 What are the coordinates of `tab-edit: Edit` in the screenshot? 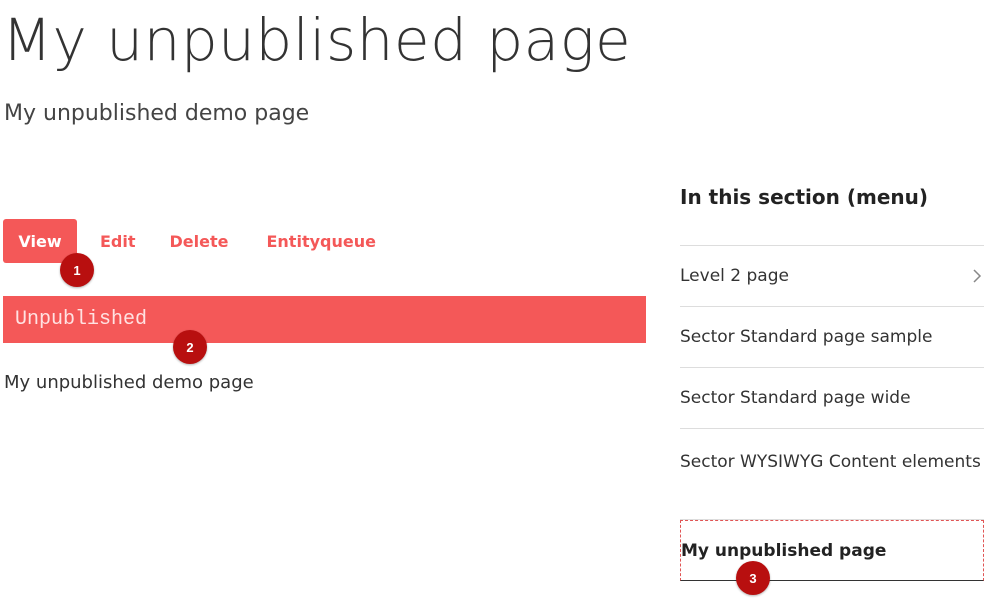 It's located at (118, 241).